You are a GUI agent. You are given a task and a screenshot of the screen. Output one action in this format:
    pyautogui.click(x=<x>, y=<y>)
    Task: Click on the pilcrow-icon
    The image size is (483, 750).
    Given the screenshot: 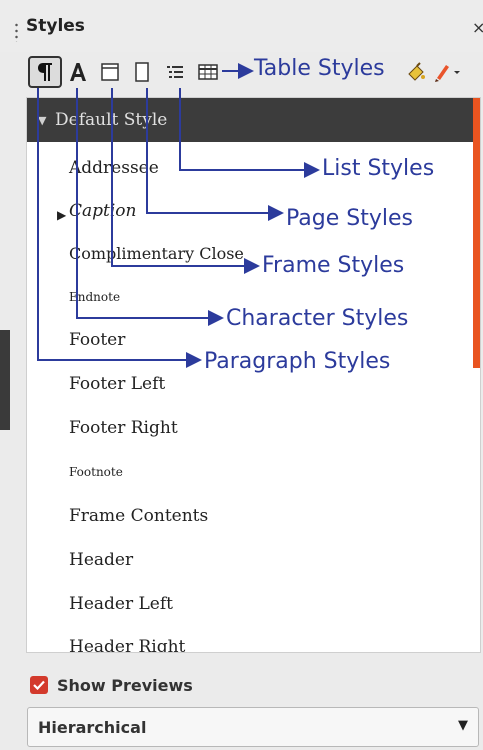 What is the action you would take?
    pyautogui.click(x=45, y=72)
    